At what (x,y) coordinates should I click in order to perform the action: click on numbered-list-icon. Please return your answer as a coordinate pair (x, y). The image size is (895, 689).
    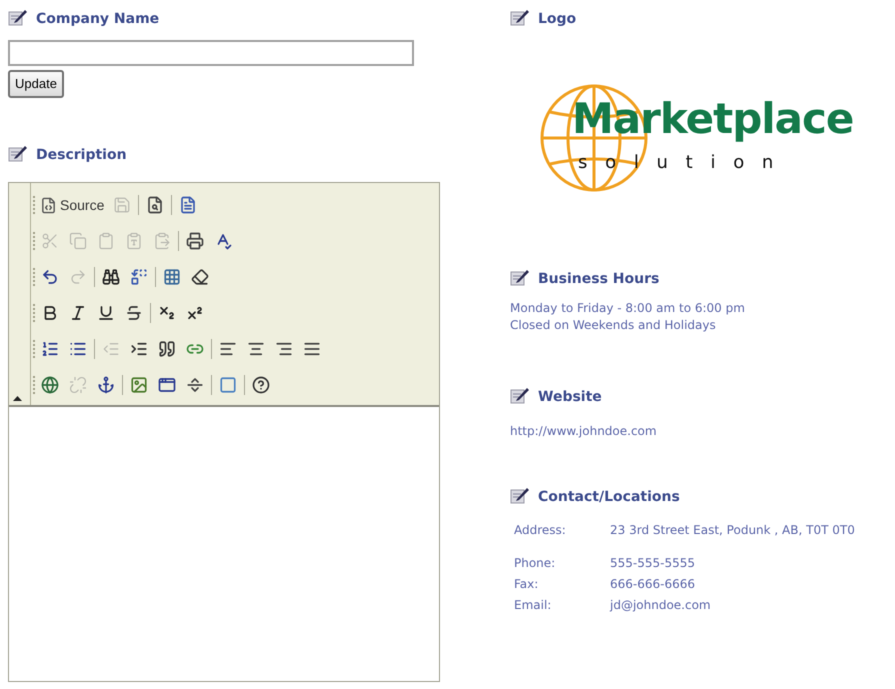
    Looking at the image, I should click on (50, 349).